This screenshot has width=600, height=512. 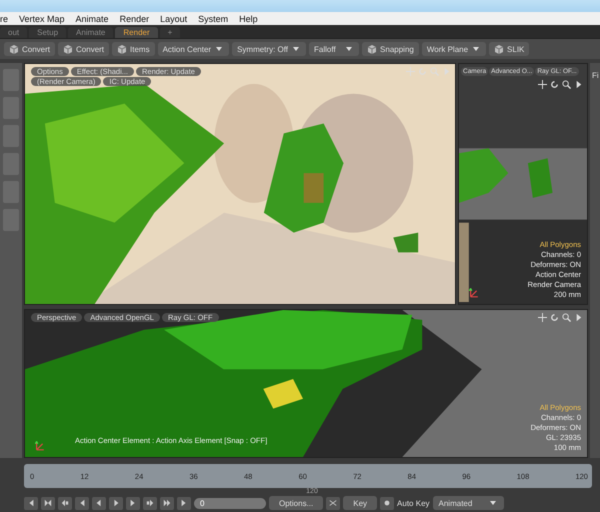 I want to click on dropdown-button: Work Plane, so click(x=454, y=49).